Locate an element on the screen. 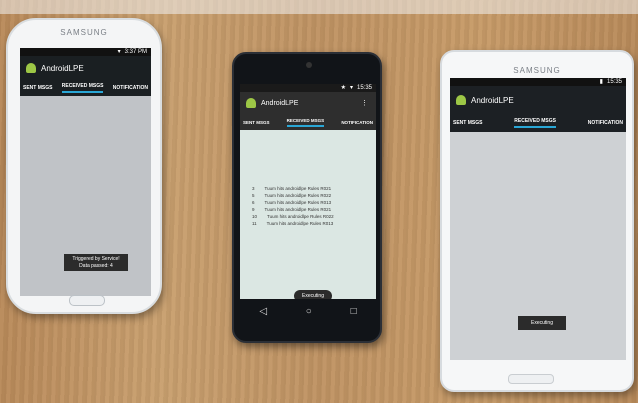 The width and height of the screenshot is (638, 403). table-edge is located at coordinates (319, 7).